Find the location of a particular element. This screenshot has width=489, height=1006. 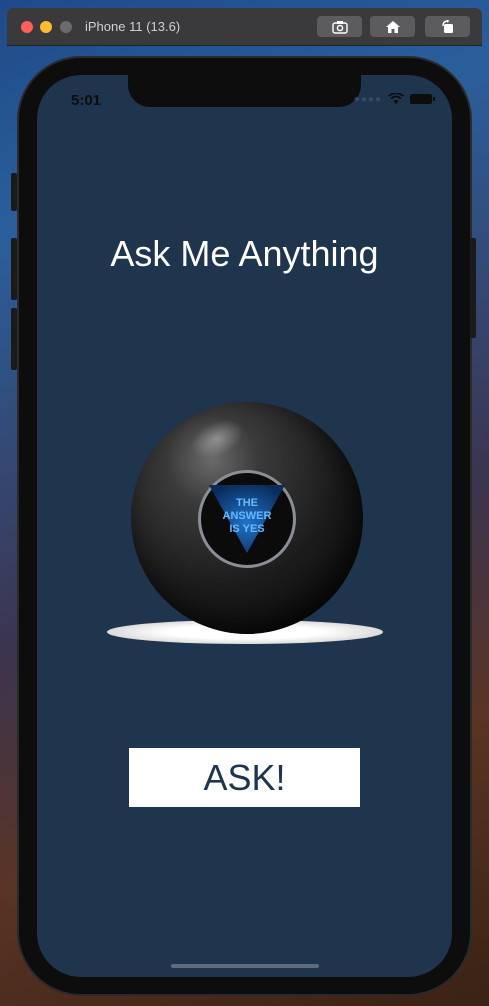

notch is located at coordinates (244, 91).